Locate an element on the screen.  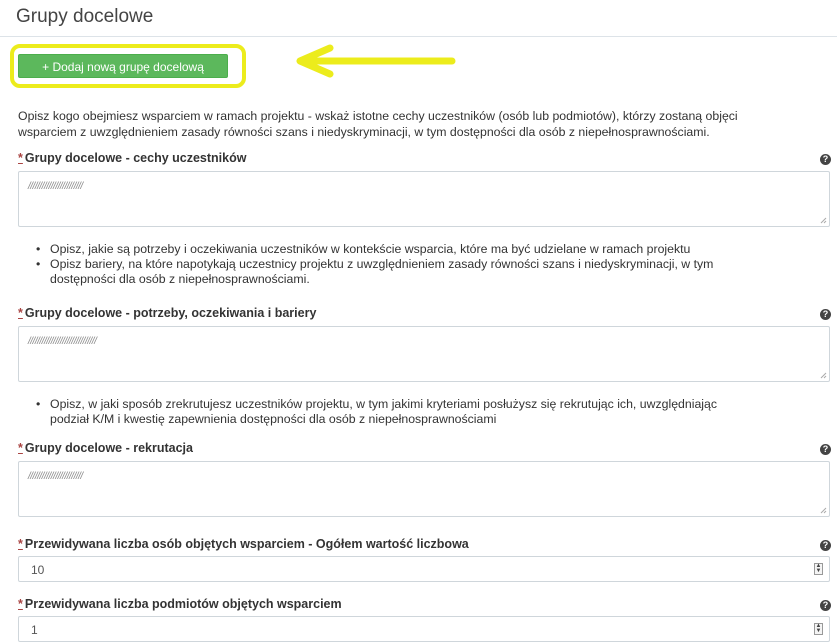
field-label-text: Grupy docelowe - rekrutacja is located at coordinates (108, 448).